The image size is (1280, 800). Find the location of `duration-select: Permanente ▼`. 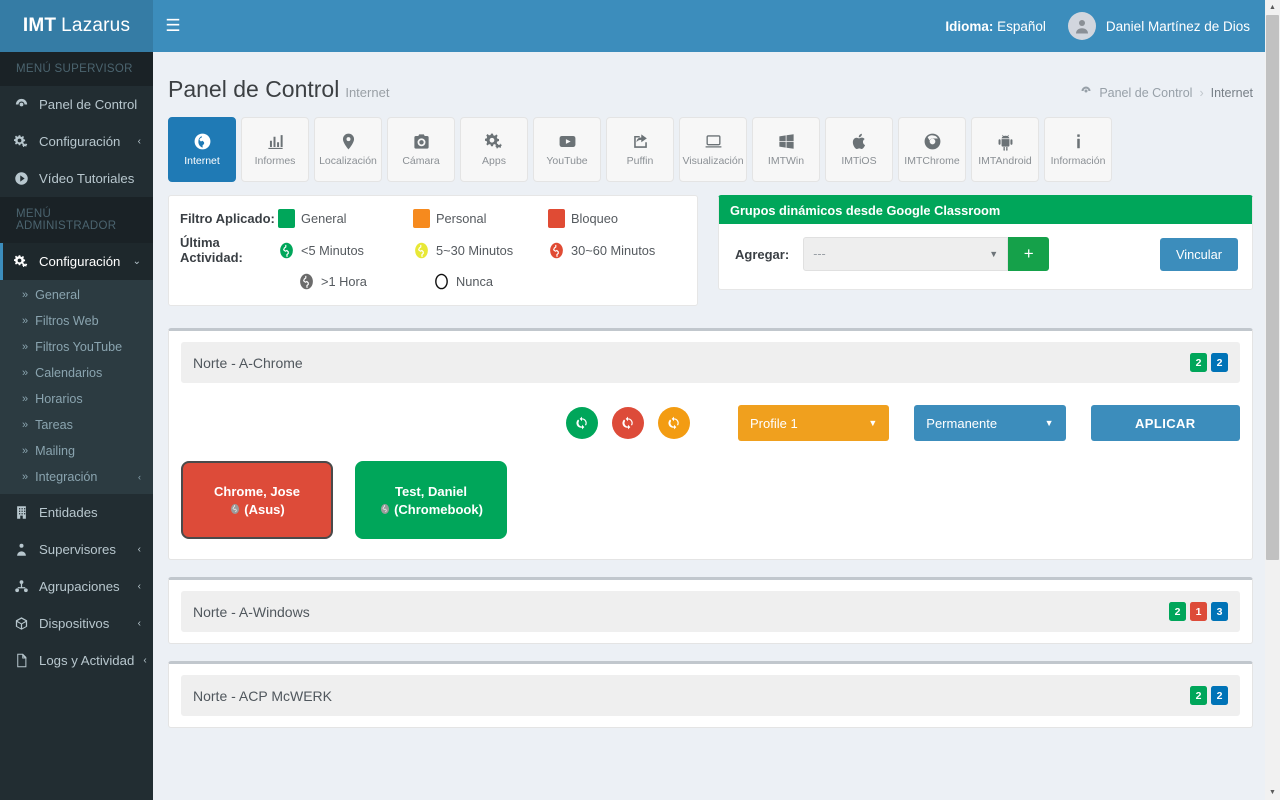

duration-select: Permanente ▼ is located at coordinates (990, 423).